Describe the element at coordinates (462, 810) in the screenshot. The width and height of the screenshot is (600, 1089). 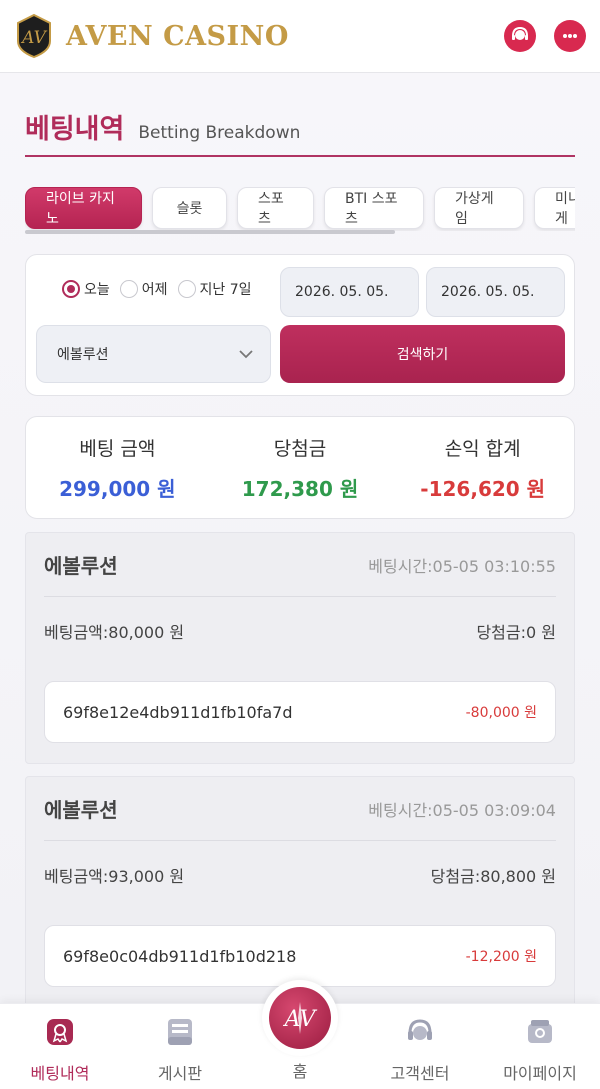
I see `record-time: 베팅시간:05-05 03:09:04` at that location.